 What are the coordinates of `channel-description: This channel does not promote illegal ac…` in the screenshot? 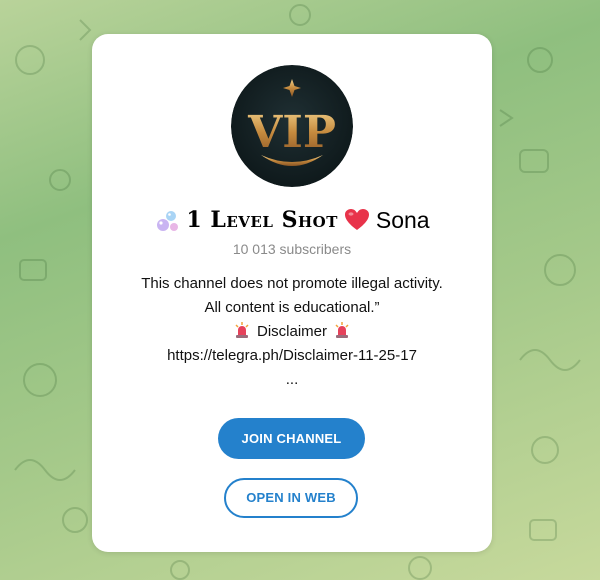 It's located at (292, 332).